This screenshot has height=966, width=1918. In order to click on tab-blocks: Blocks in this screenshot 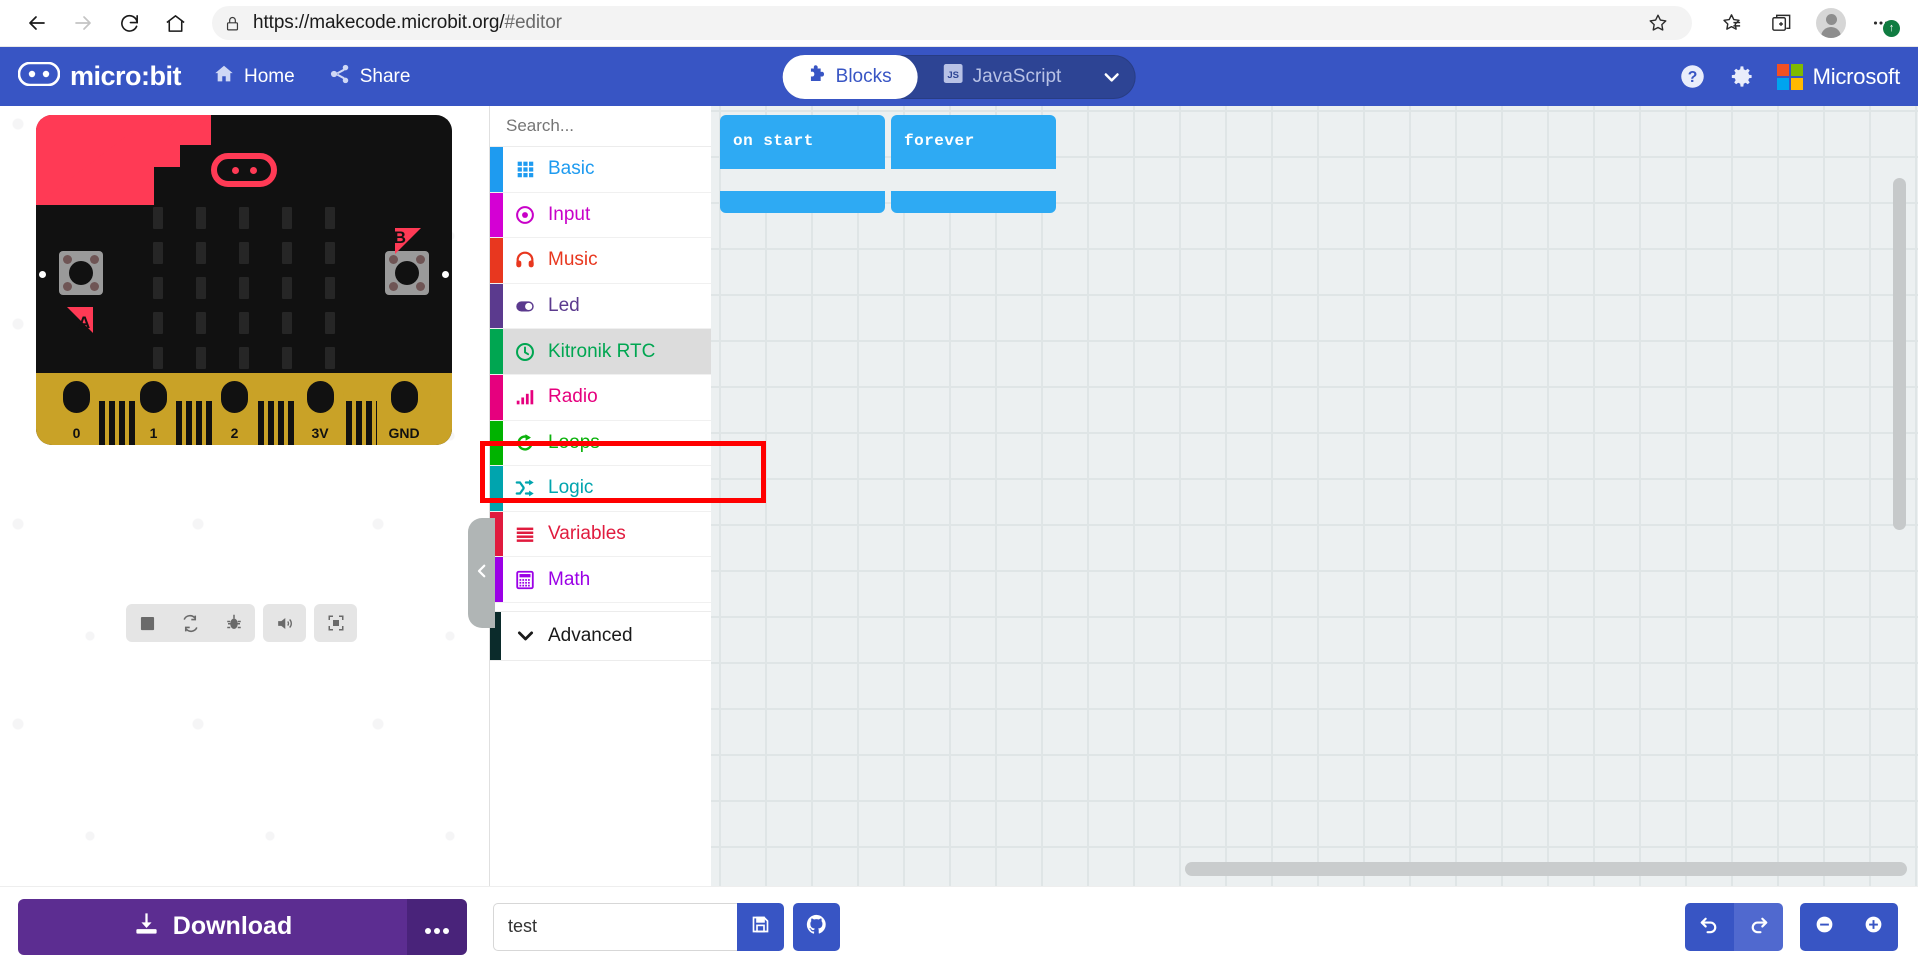, I will do `click(850, 76)`.